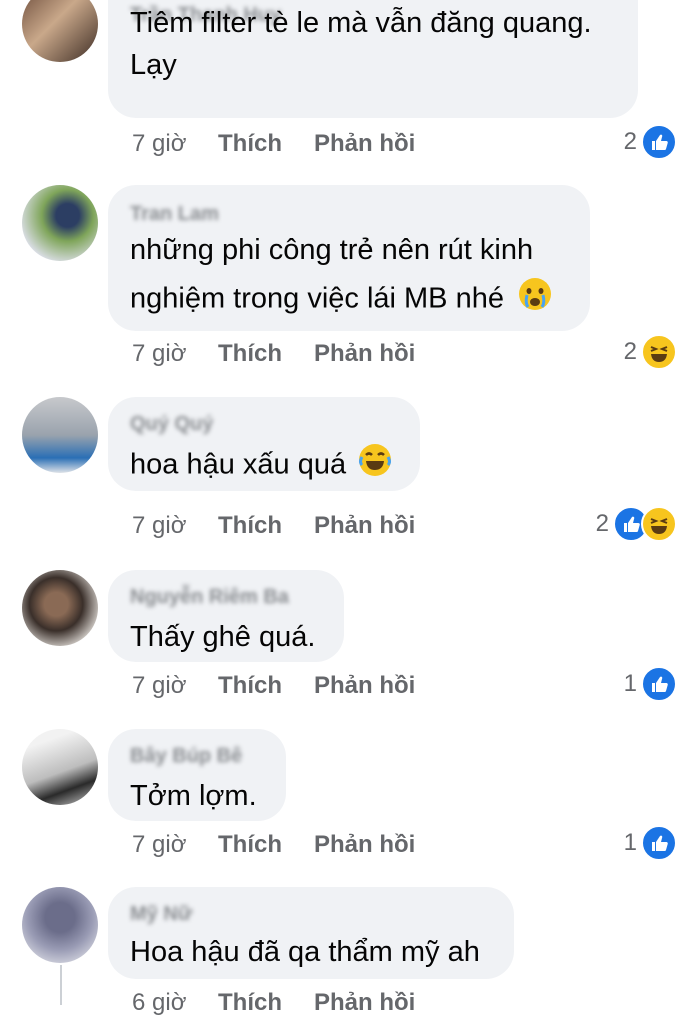 The width and height of the screenshot is (689, 1017). I want to click on comment-text-line: Hoa hậu đã qa thẩm mỹ ah, so click(305, 952).